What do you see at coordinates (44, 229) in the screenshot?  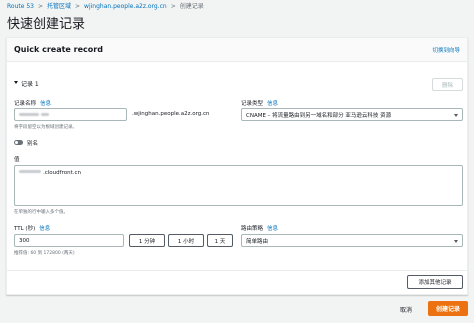 I see `ttl-info-link: 信息` at bounding box center [44, 229].